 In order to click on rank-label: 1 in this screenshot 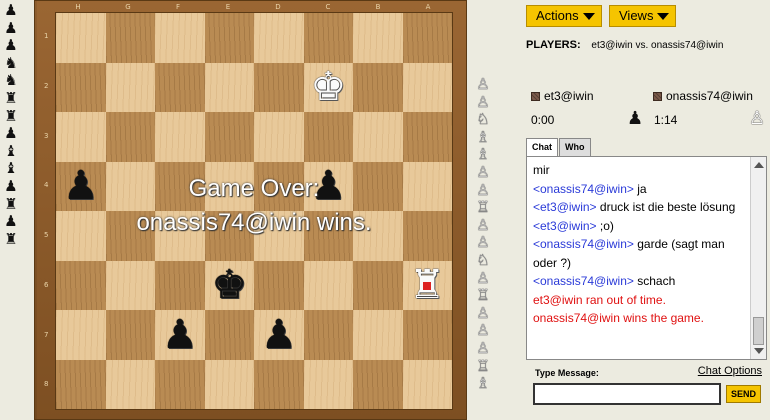, I will do `click(46, 36)`.